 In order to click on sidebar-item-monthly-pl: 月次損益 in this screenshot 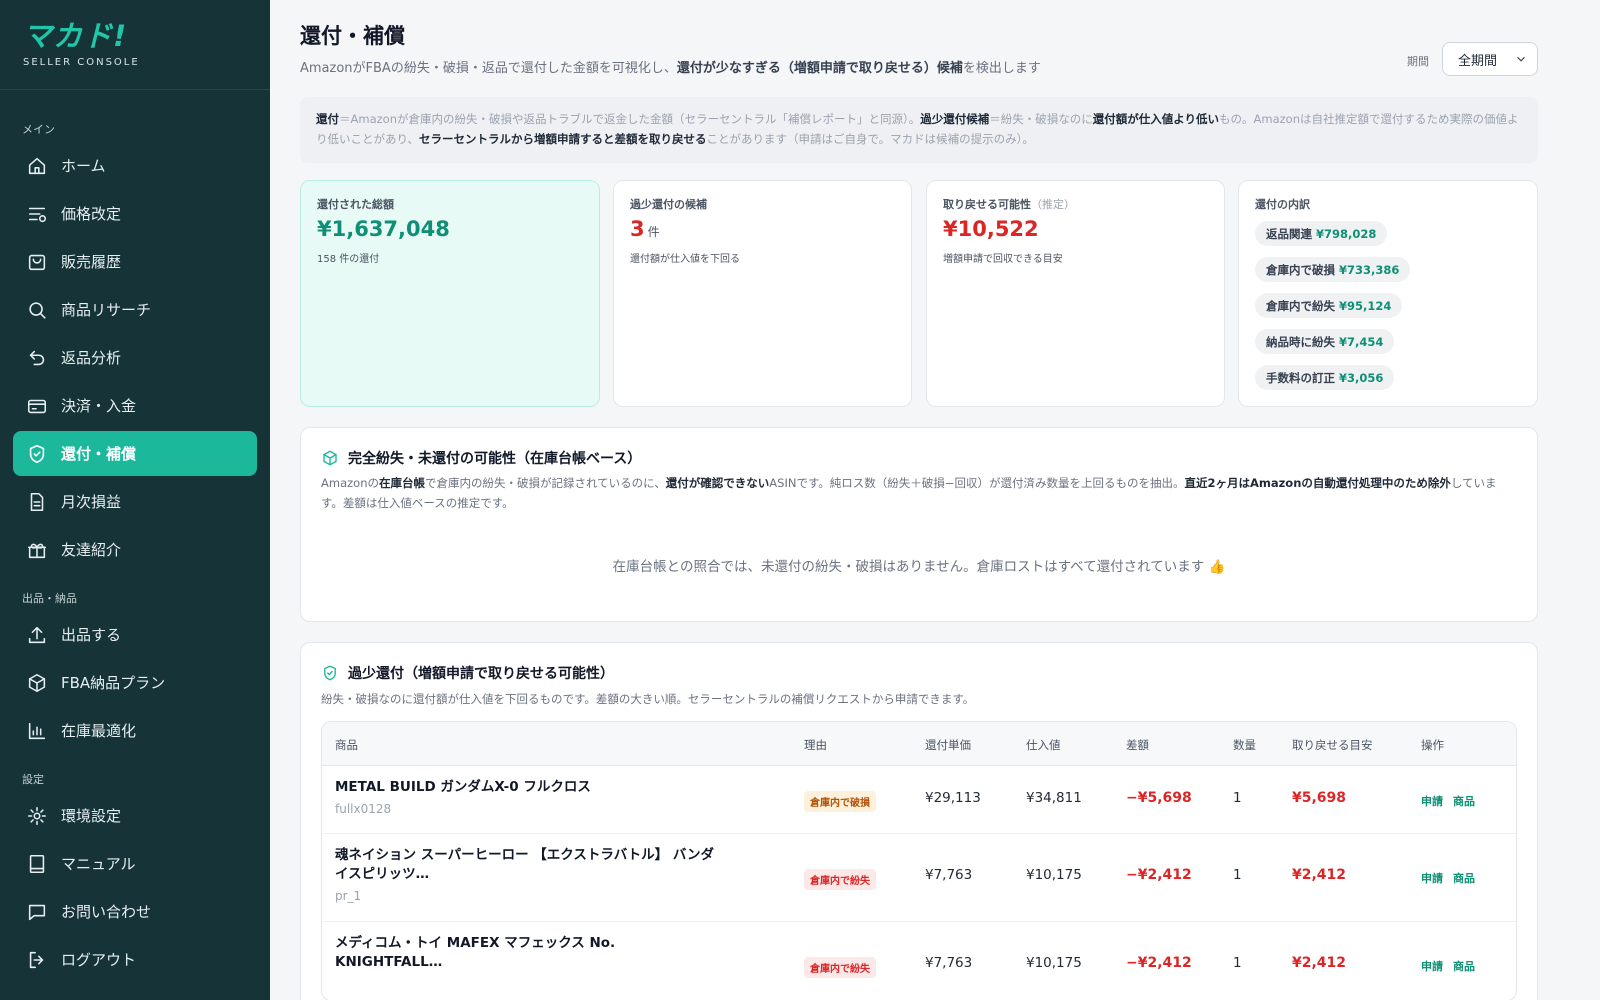, I will do `click(135, 501)`.